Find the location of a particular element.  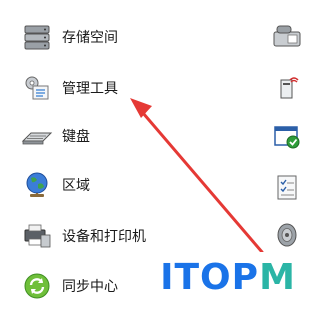

region-globe-icon is located at coordinates (37, 185).